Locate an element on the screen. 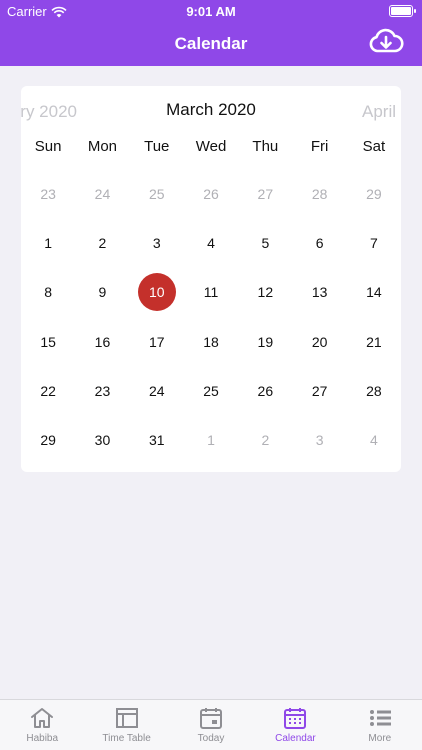 The image size is (422, 750). tab-habiba: Habiba is located at coordinates (42, 725).